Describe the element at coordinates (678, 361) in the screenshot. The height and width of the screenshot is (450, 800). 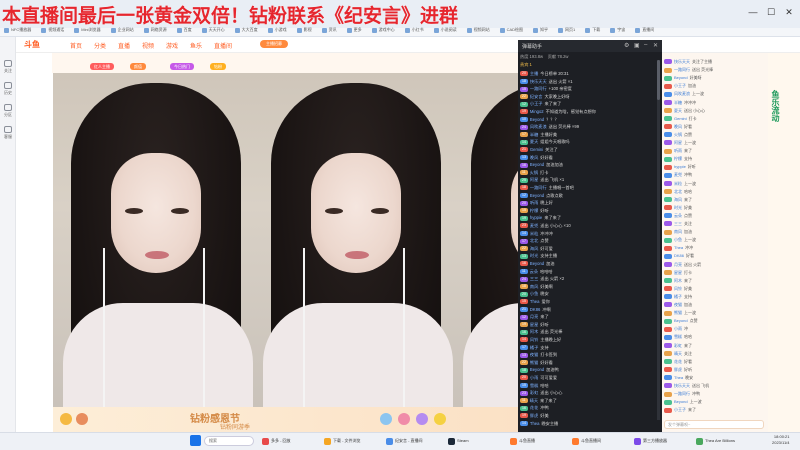
I see `room-chat-username: 花花` at that location.